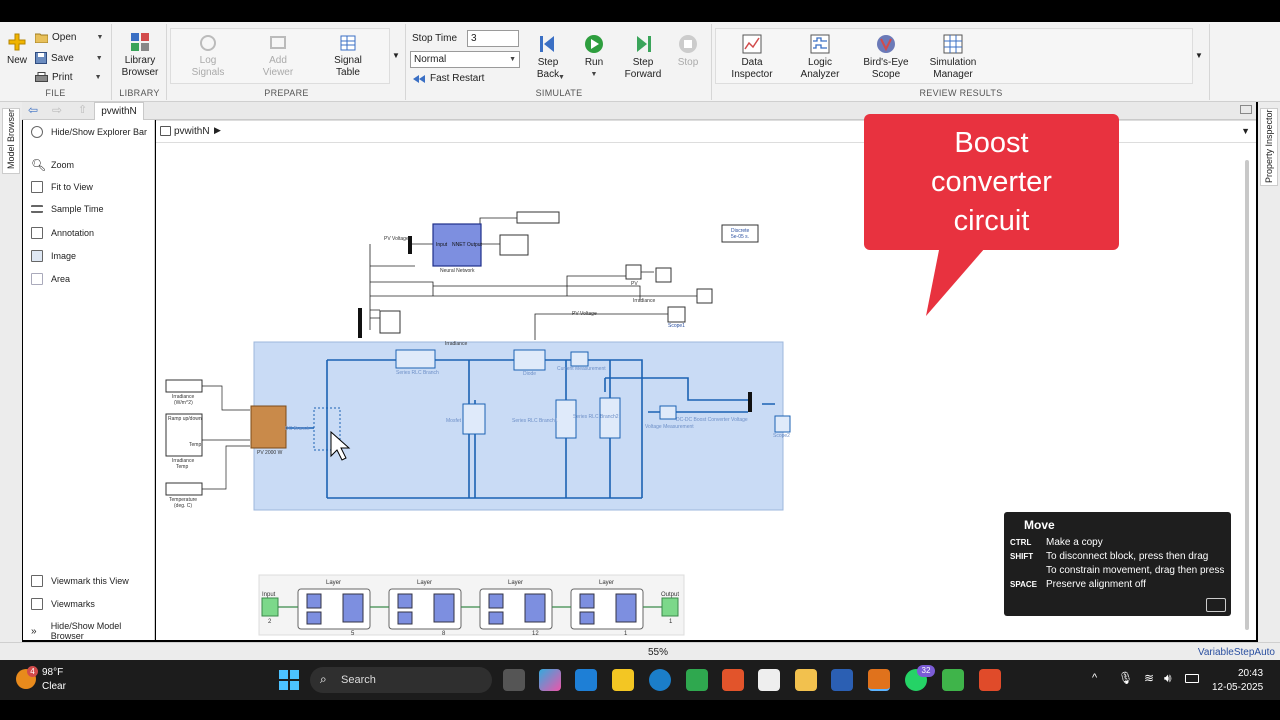  What do you see at coordinates (32, 671) in the screenshot?
I see `weather-badge: 4` at bounding box center [32, 671].